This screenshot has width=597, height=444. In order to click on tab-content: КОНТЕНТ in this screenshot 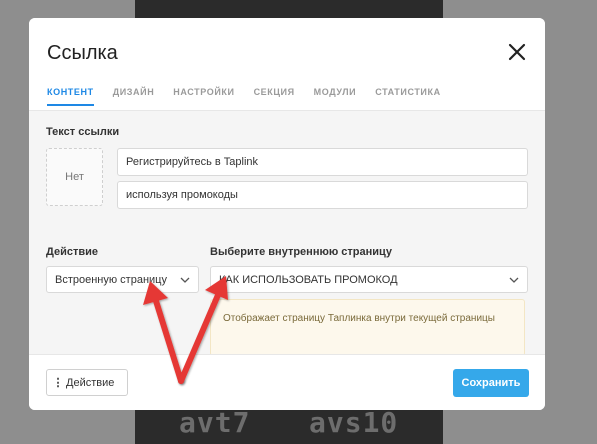, I will do `click(70, 96)`.